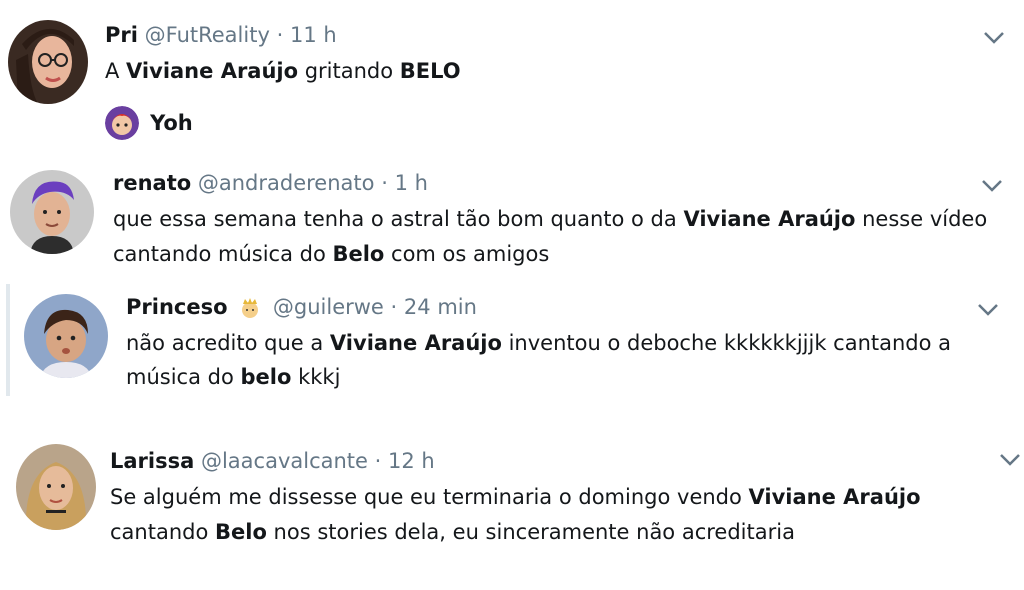 The image size is (1024, 590). I want to click on timestamp: 12 h, so click(411, 461).